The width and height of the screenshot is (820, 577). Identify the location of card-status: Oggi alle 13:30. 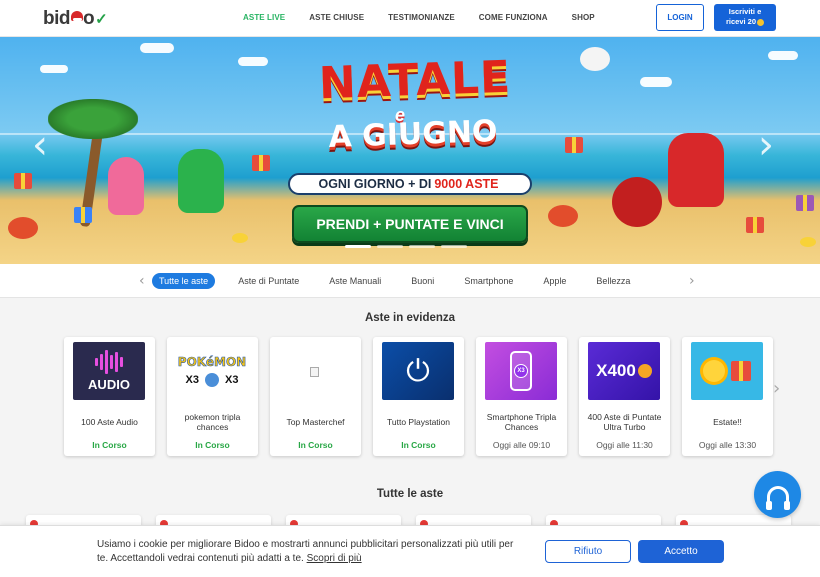
(727, 445).